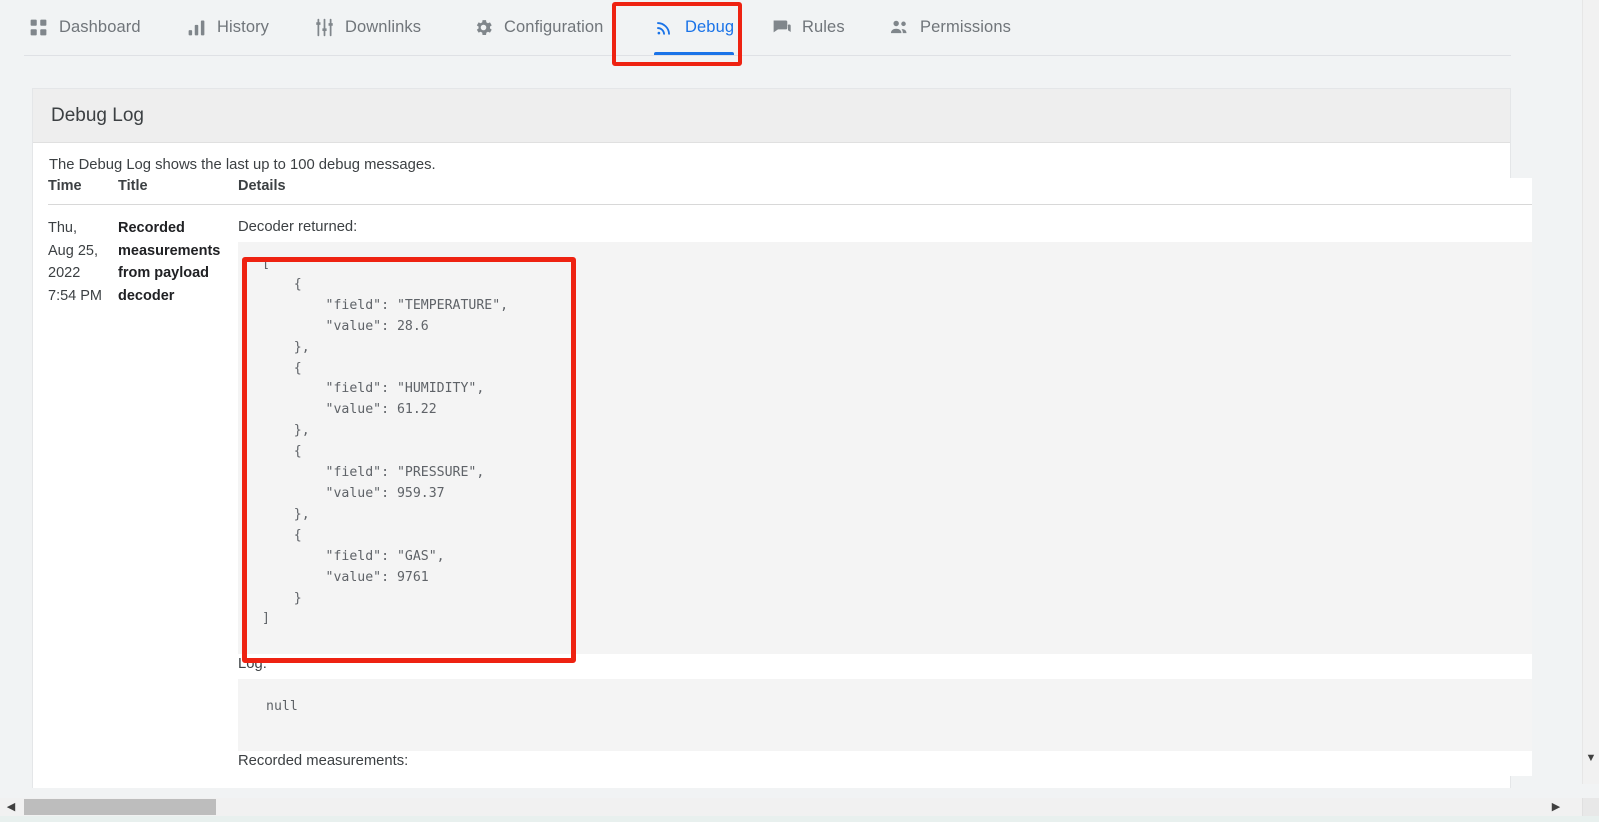  Describe the element at coordinates (1590, 392) in the screenshot. I see `vertical-scrollbar: ▼` at that location.